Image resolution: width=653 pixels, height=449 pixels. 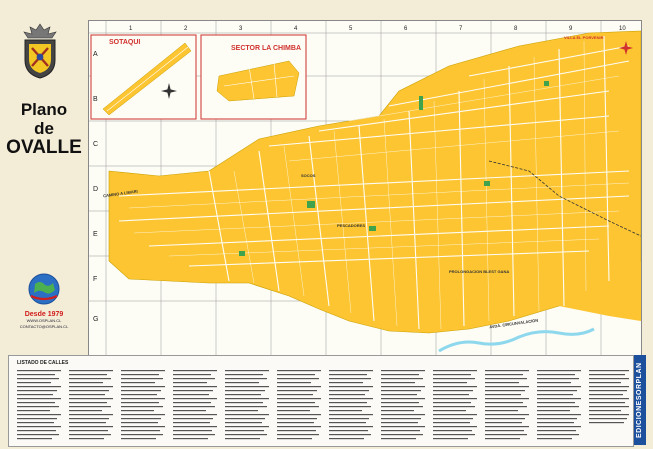 What do you see at coordinates (44, 147) in the screenshot?
I see `title-line-3: OVALLE` at bounding box center [44, 147].